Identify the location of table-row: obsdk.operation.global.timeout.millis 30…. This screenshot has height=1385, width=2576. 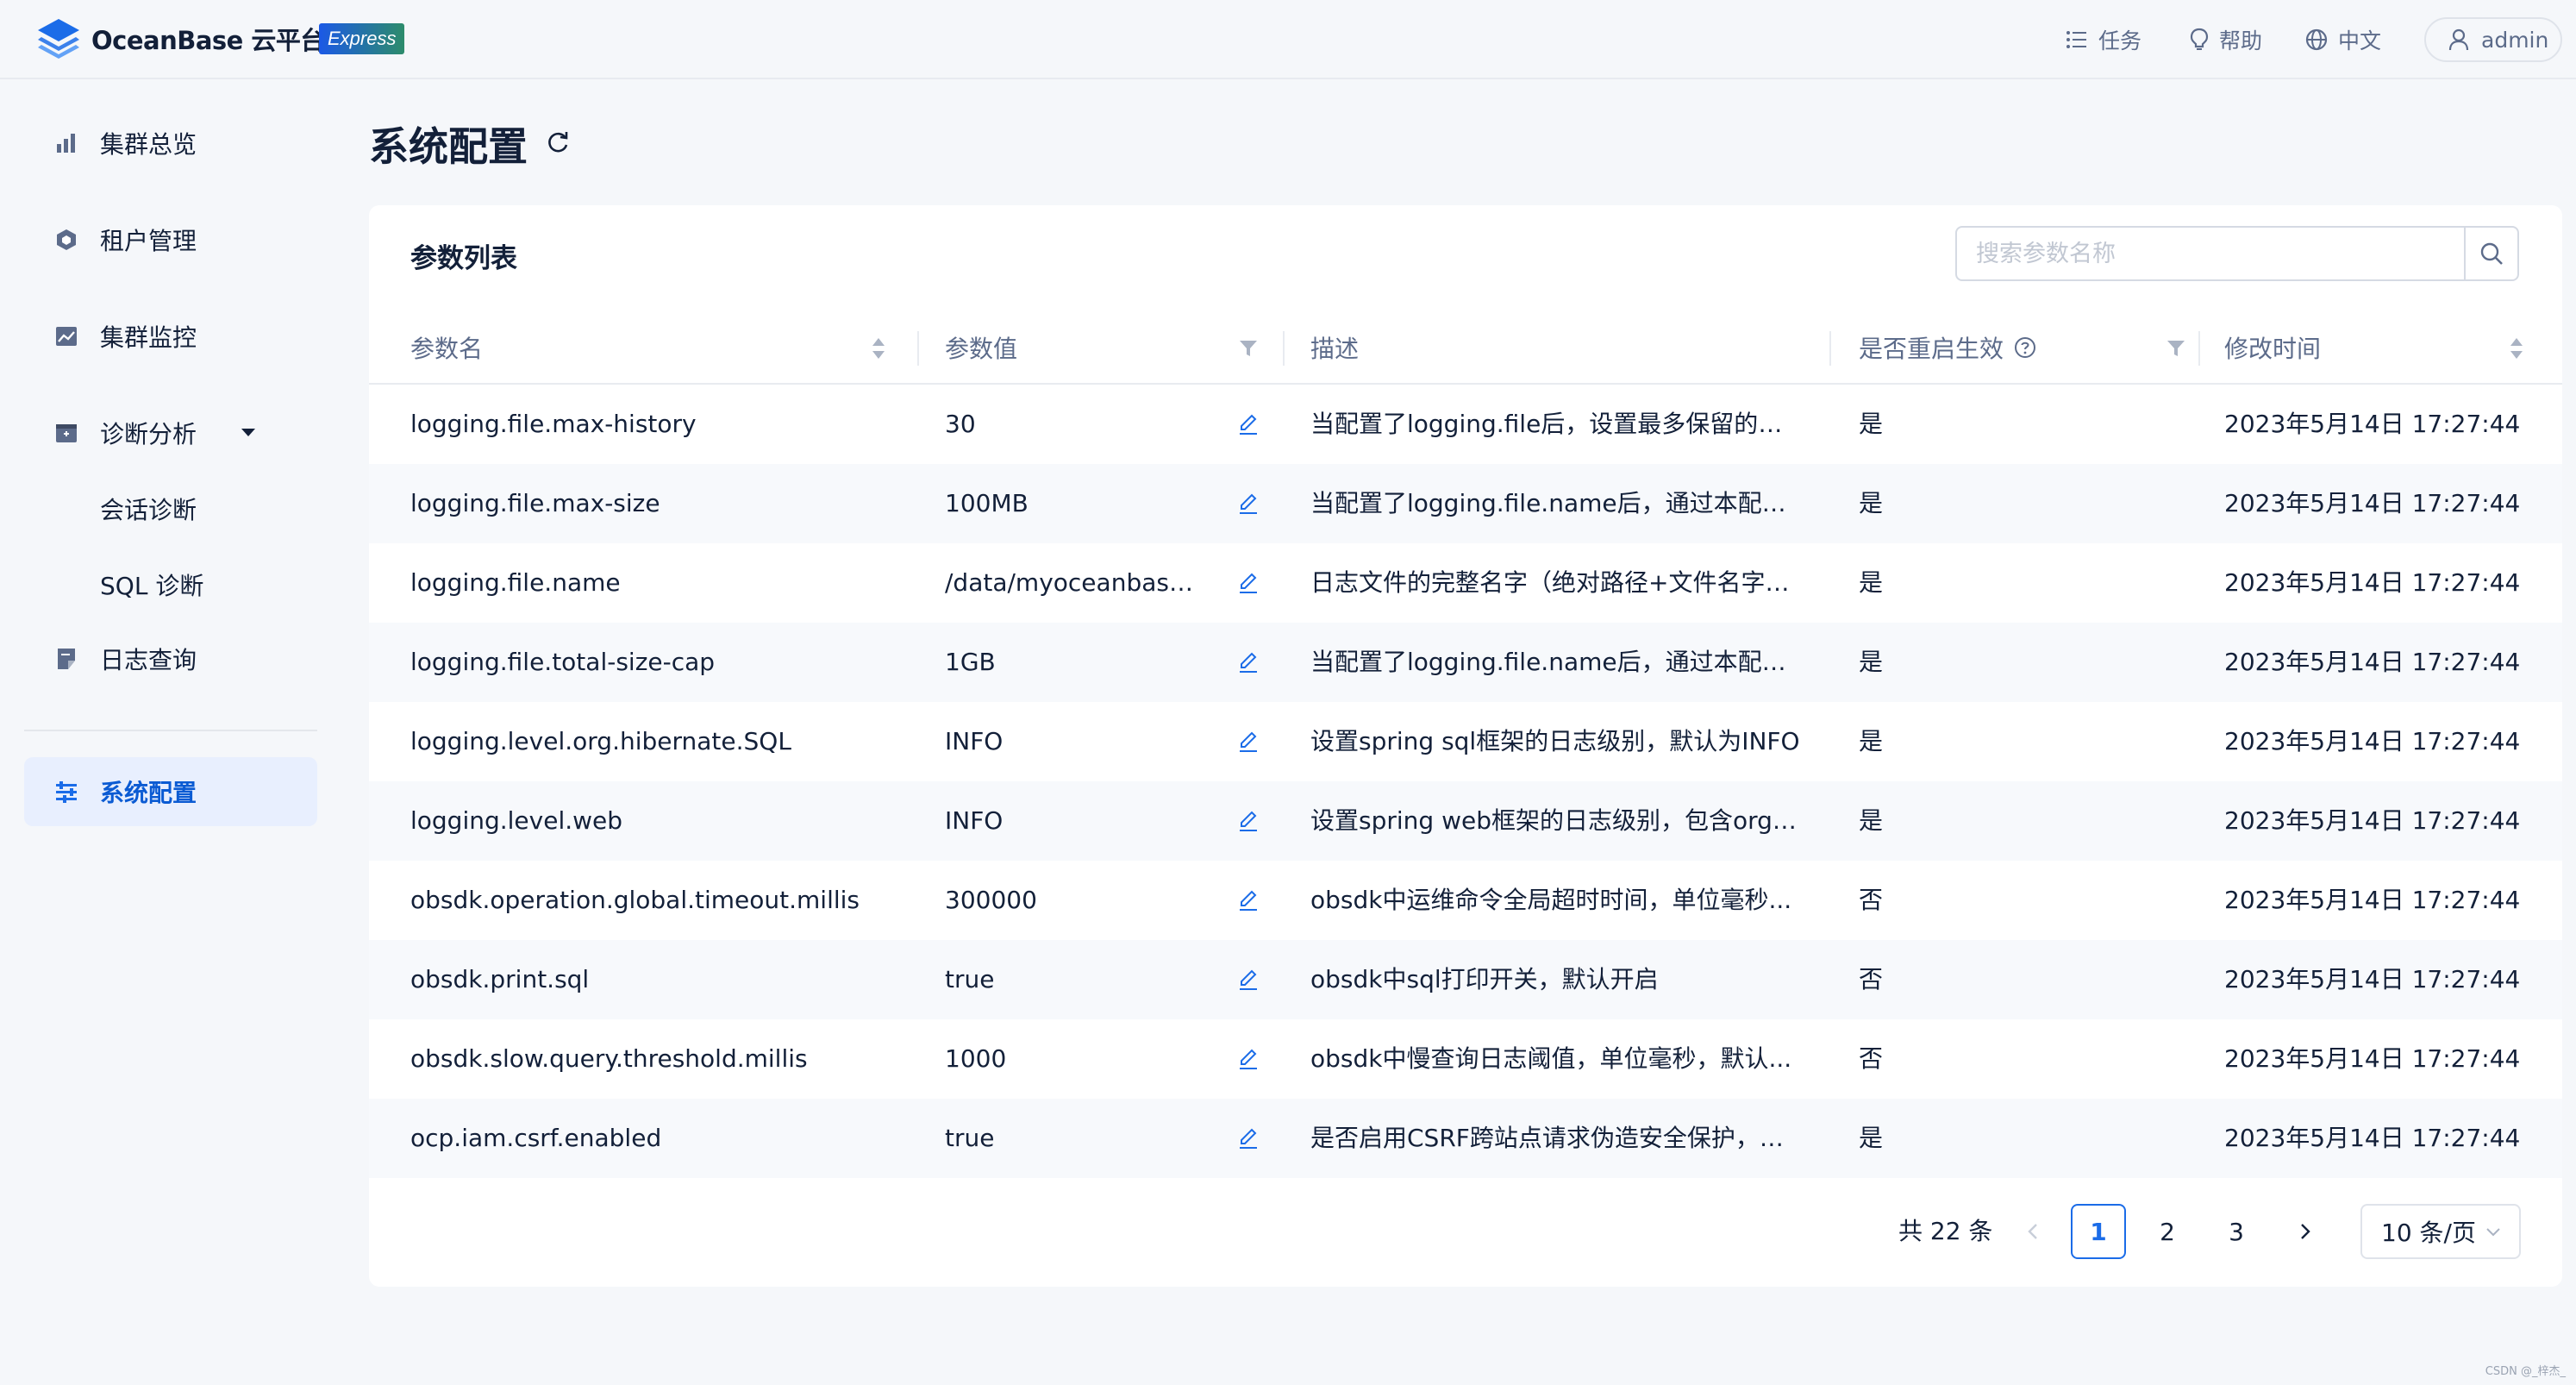
(1465, 900).